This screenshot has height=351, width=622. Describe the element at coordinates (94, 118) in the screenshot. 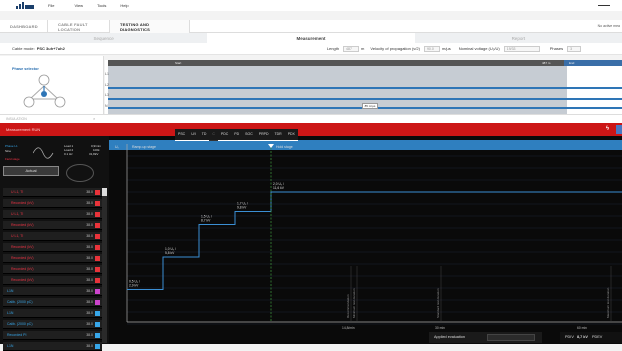

I see `collapse-close-icon: ×` at that location.